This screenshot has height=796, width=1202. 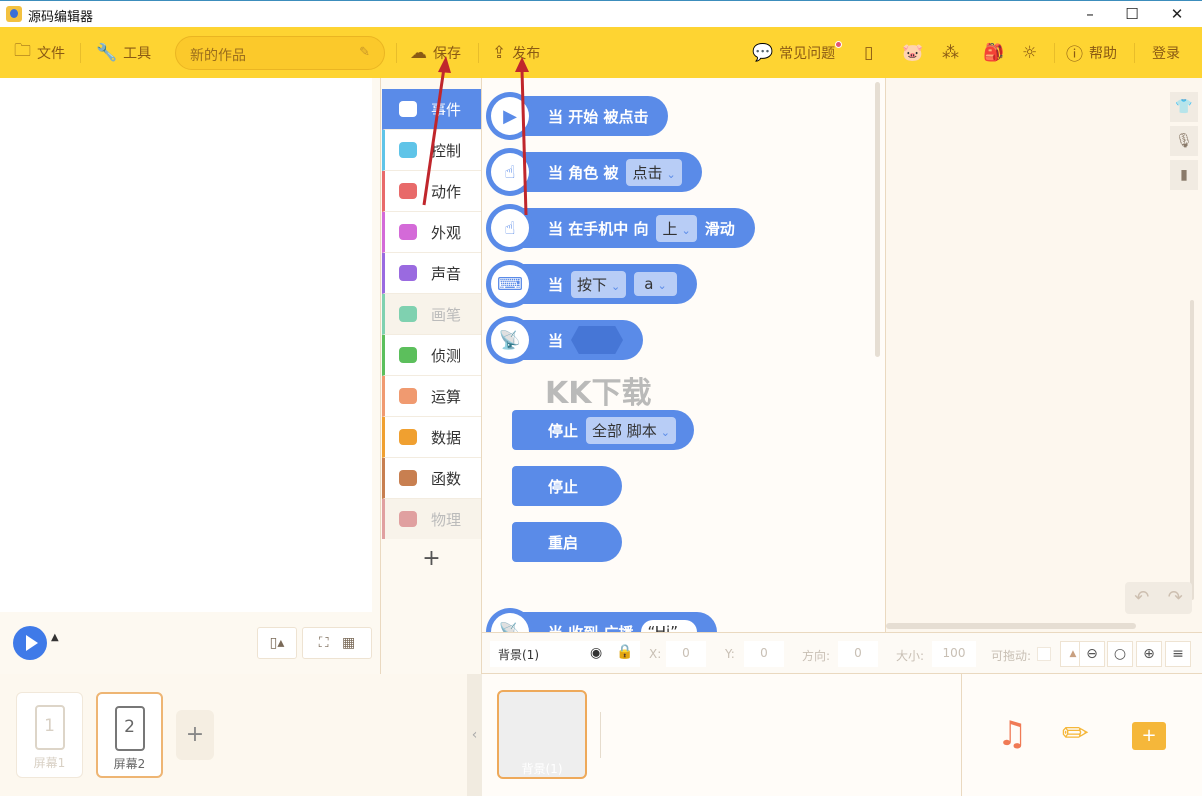 I want to click on eye-icon: ◉, so click(x=596, y=653).